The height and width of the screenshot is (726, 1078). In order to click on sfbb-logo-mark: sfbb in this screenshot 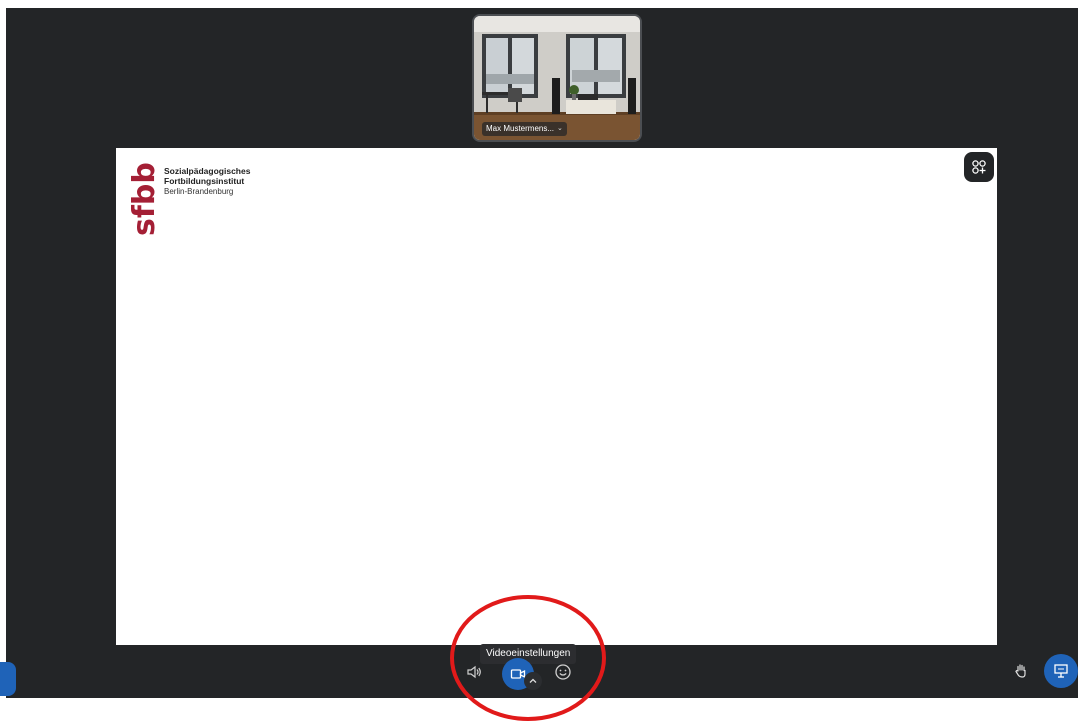, I will do `click(145, 199)`.